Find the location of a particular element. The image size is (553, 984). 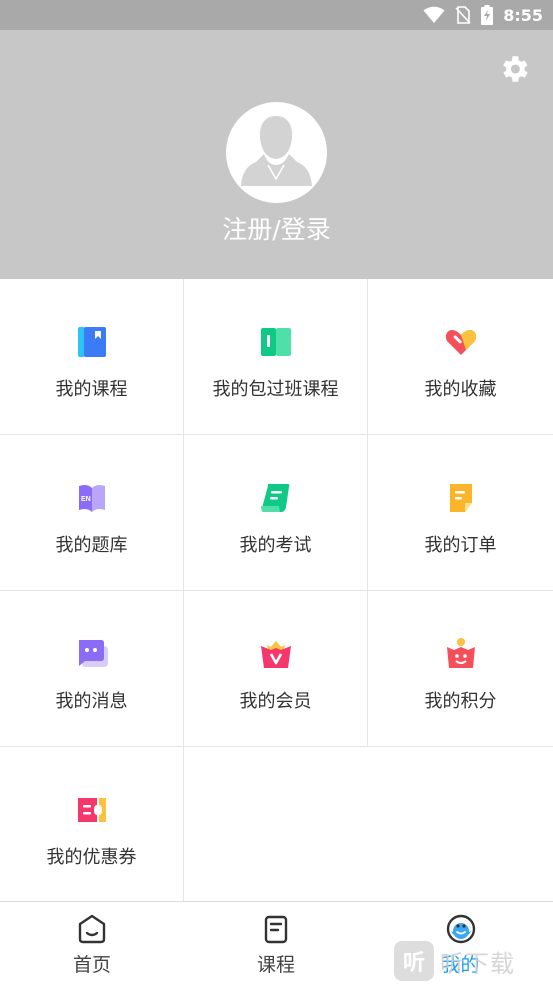

menu-item-my-favorites: 我的收藏 is located at coordinates (460, 357).